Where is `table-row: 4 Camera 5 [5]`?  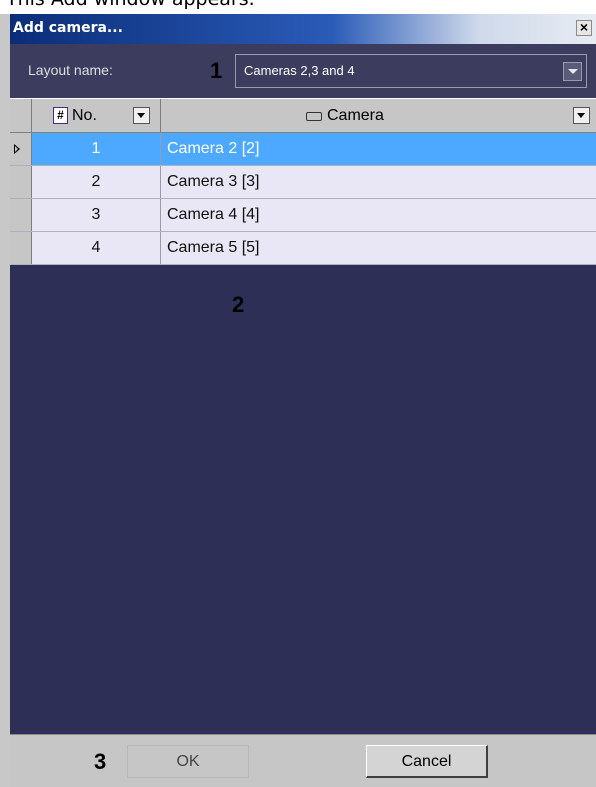 table-row: 4 Camera 5 [5] is located at coordinates (303, 248).